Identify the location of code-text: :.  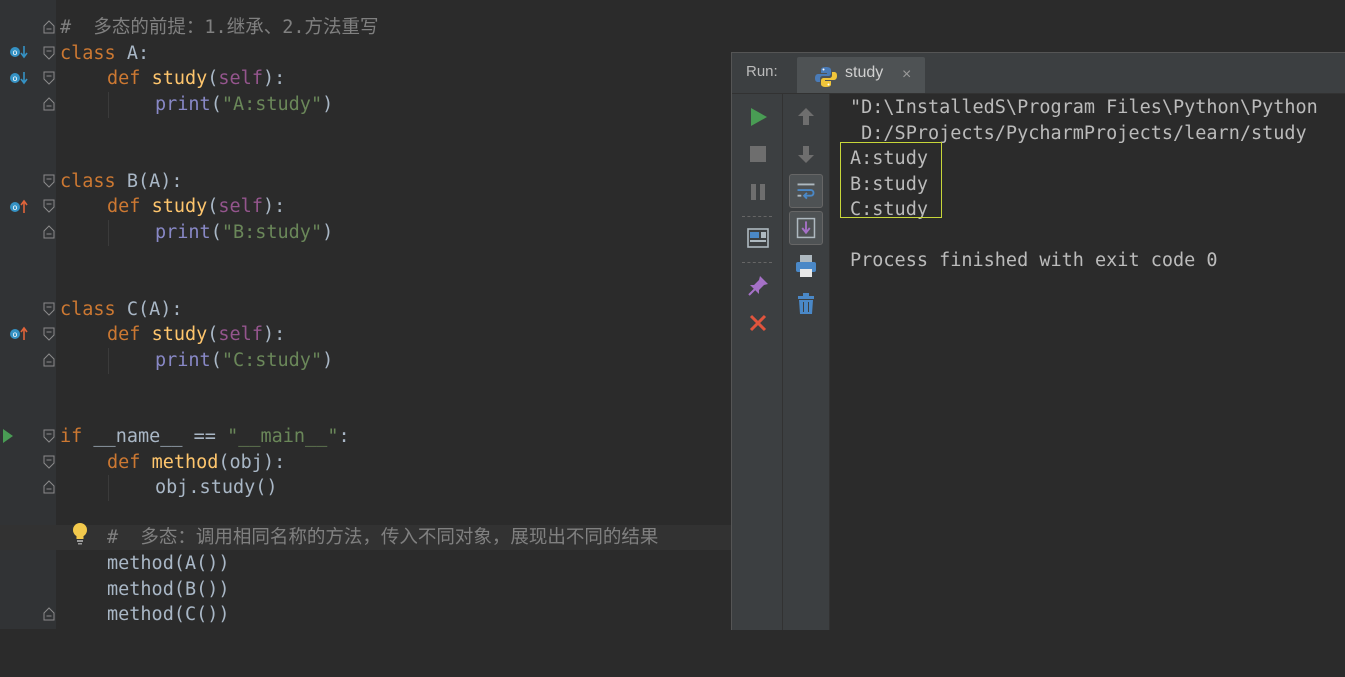
(344, 436).